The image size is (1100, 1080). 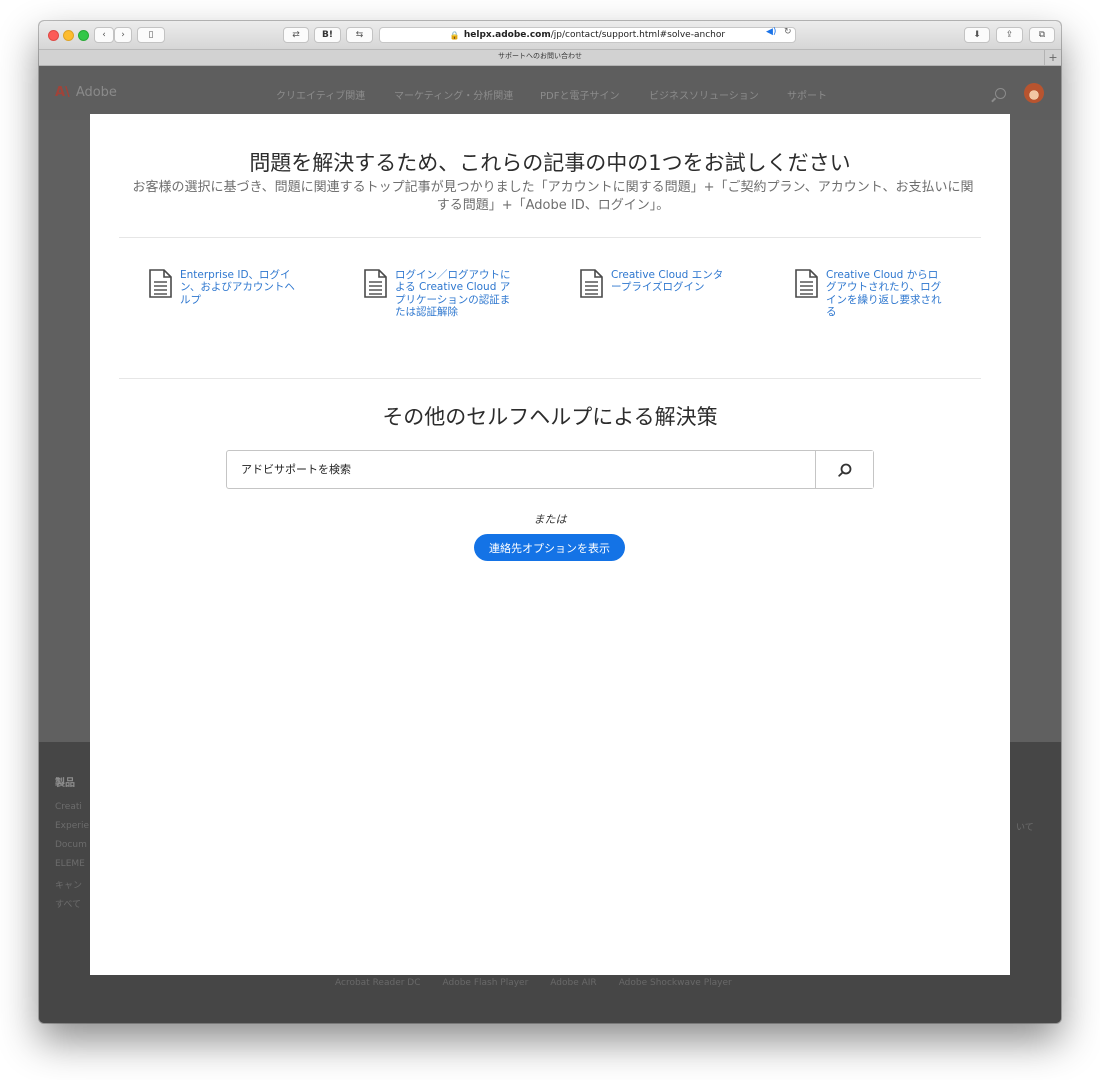 I want to click on extension-icon: ⇄, so click(x=296, y=35).